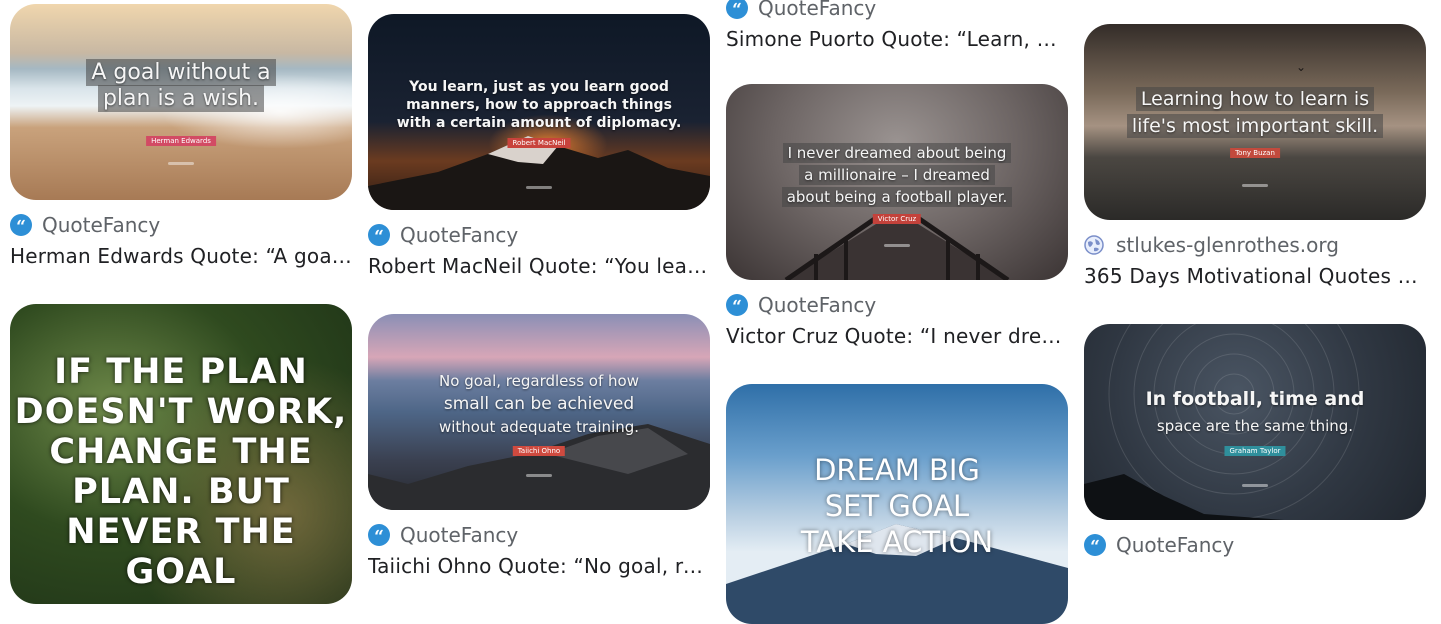 This screenshot has height=624, width=1441. I want to click on bird-icon: ⌄, so click(1301, 67).